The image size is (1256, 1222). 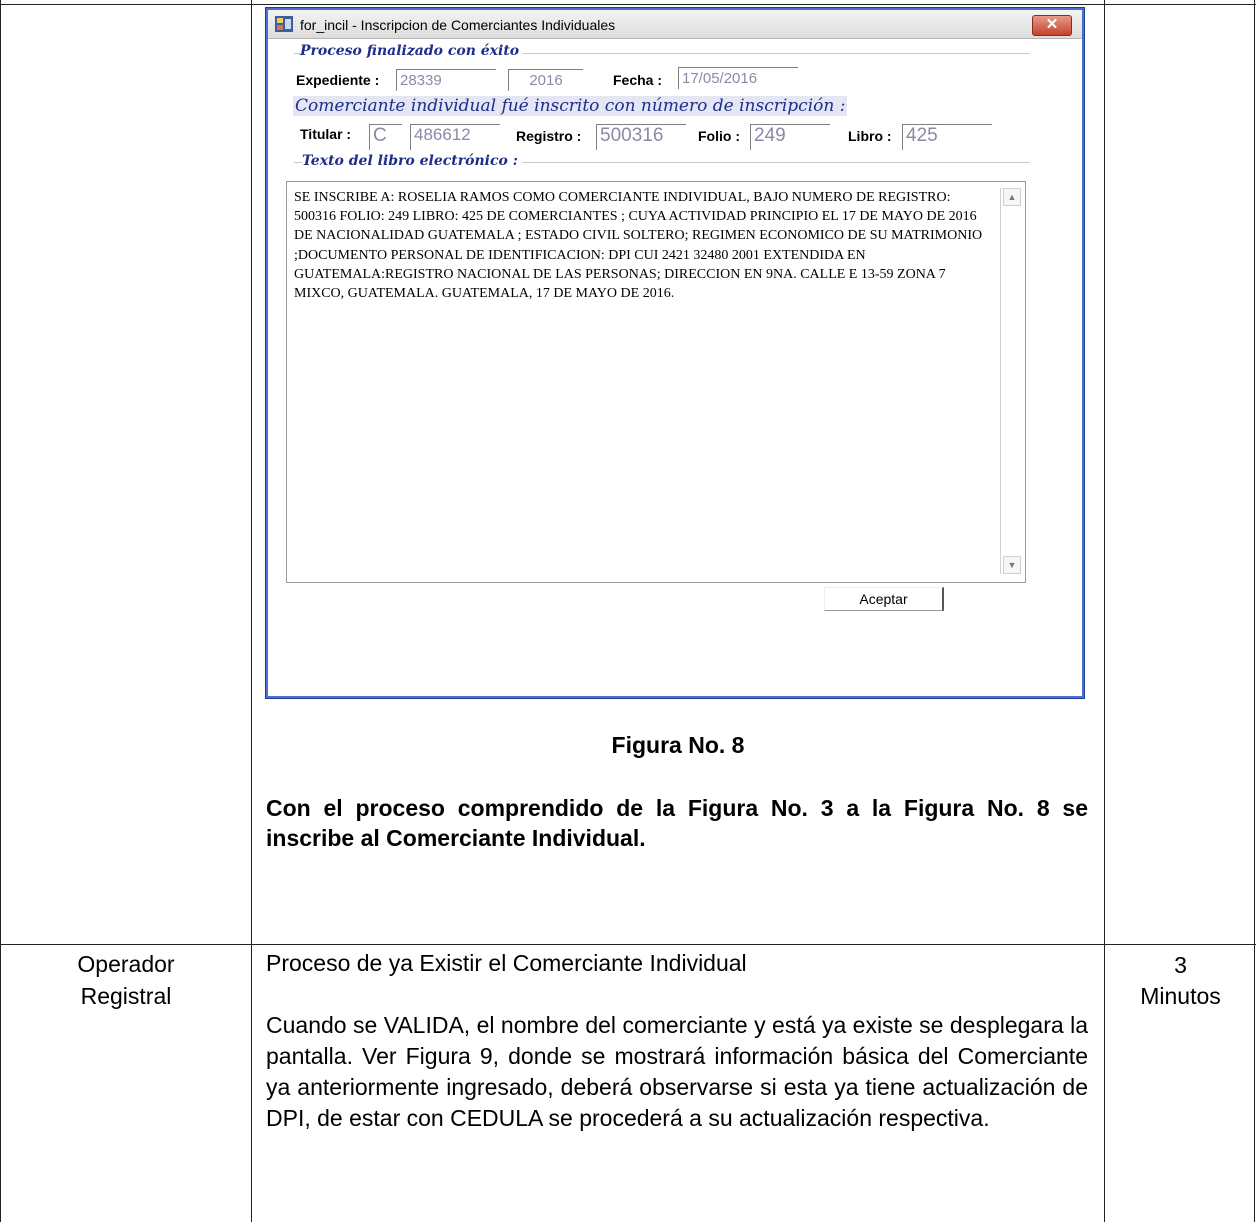 I want to click on expediente-number-field: 28339, so click(x=446, y=80).